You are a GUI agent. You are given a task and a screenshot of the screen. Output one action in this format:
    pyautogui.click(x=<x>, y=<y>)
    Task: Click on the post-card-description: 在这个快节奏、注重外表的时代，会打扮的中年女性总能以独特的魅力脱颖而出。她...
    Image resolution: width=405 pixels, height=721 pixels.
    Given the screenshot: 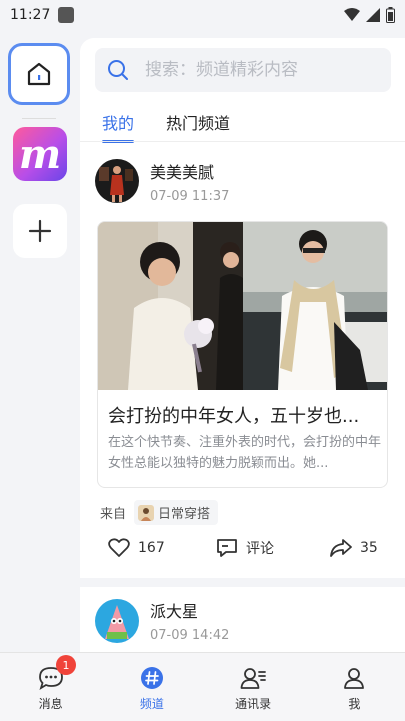 What is the action you would take?
    pyautogui.click(x=245, y=453)
    